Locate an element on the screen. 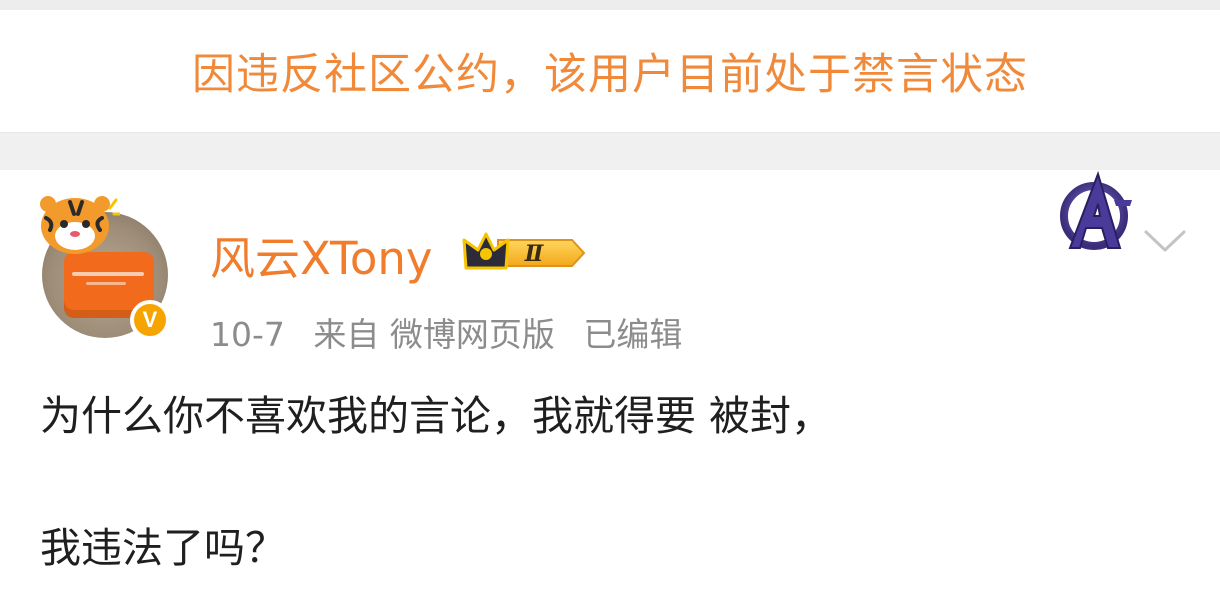  level-badge-label: Ⅱ is located at coordinates (534, 254).